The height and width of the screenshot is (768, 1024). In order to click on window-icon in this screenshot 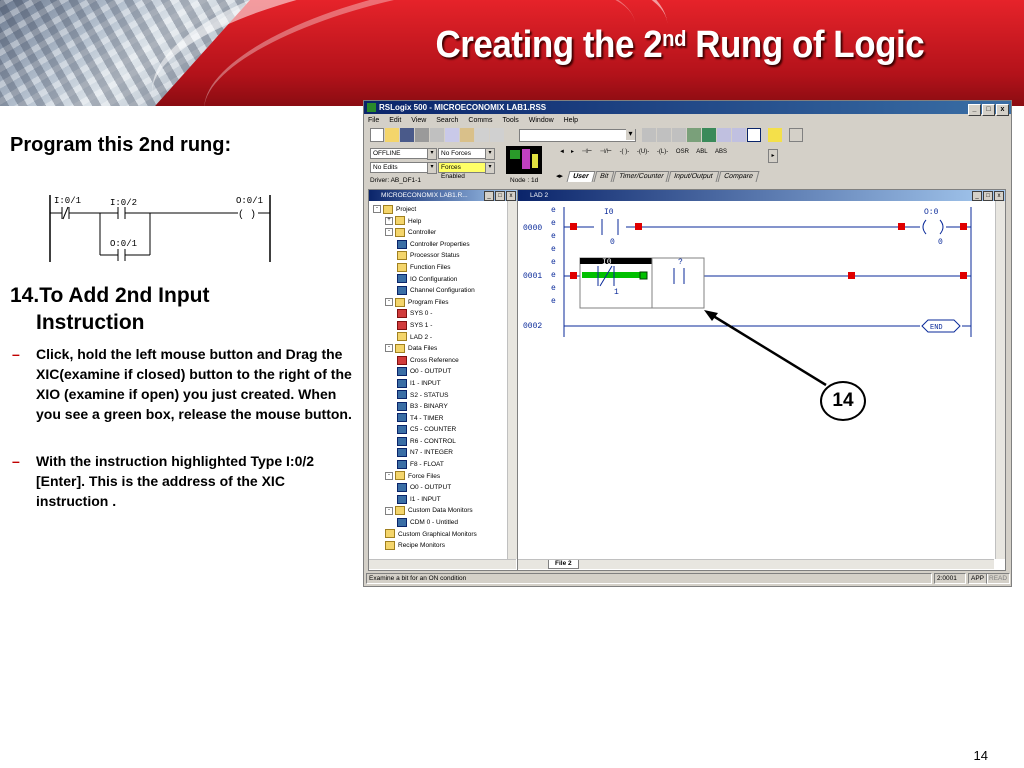, I will do `click(754, 135)`.